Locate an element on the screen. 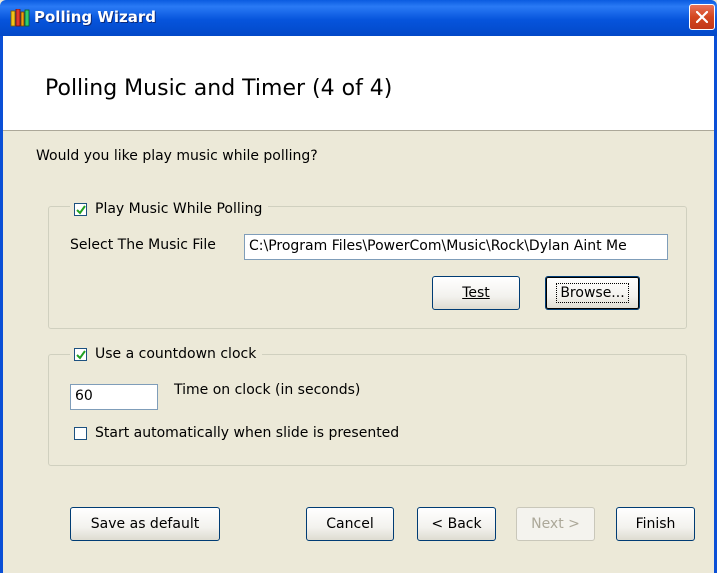 Image resolution: width=717 pixels, height=573 pixels. play-music-checkbox is located at coordinates (80, 209).